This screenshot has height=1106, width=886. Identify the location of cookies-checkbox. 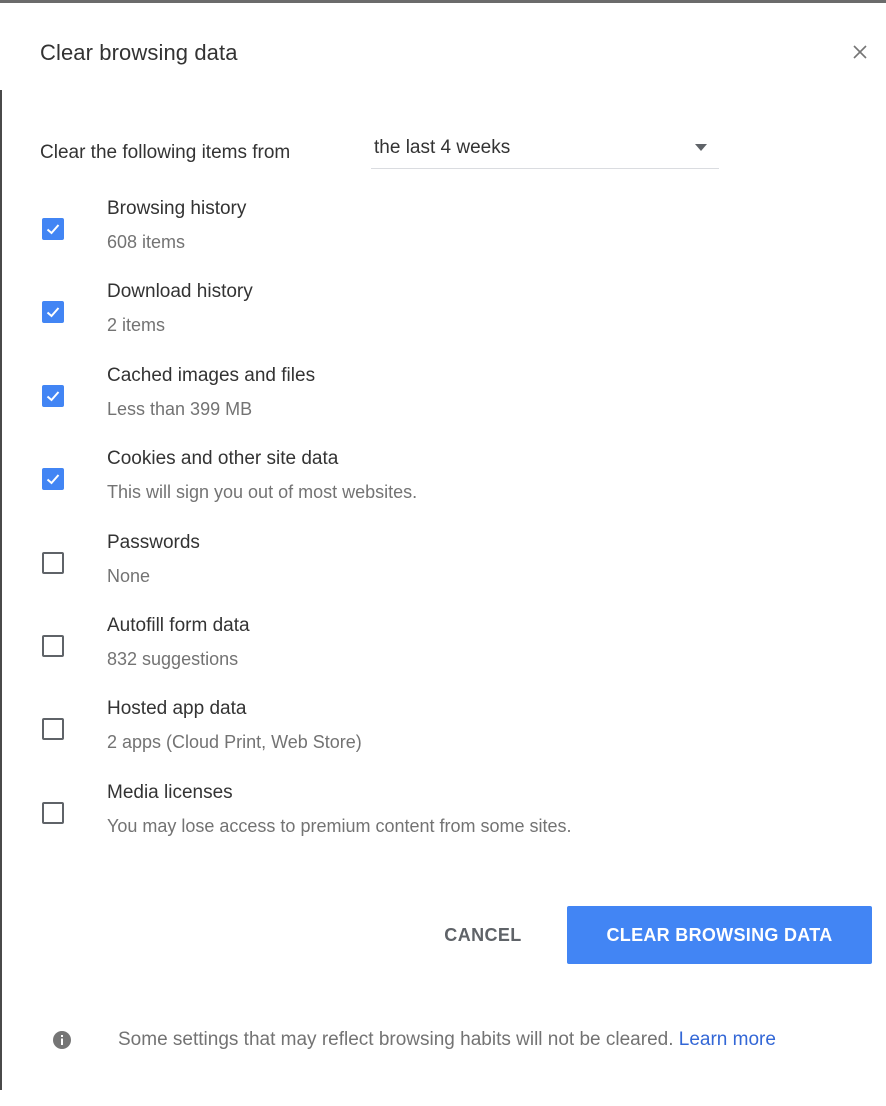
(53, 479).